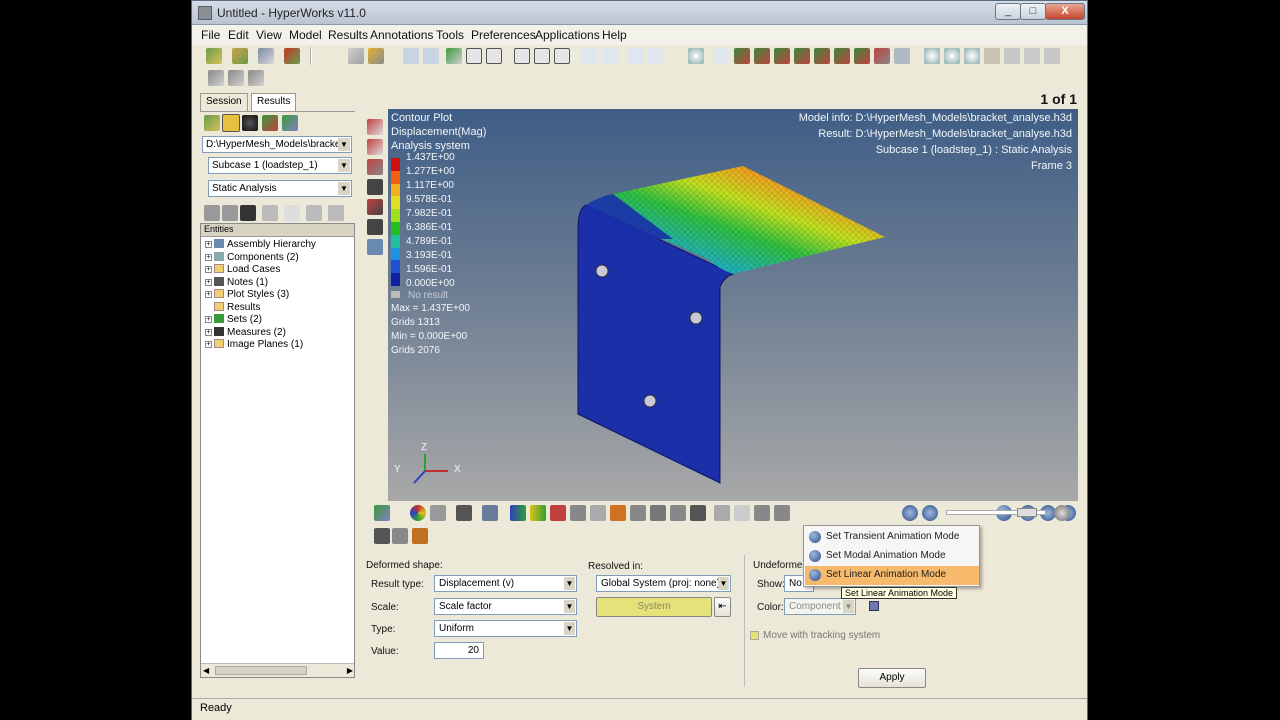 Image resolution: width=1280 pixels, height=720 pixels. Describe the element at coordinates (874, 606) in the screenshot. I see `color-swatch` at that location.